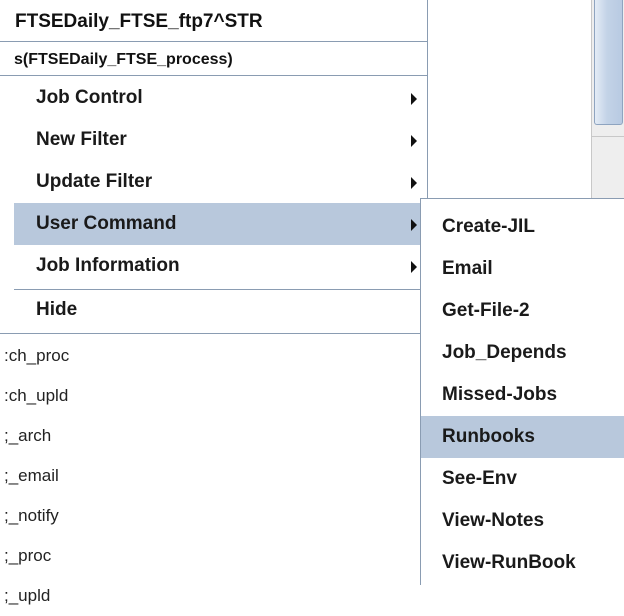 The width and height of the screenshot is (624, 616). I want to click on menu-item-label: Job Information, so click(108, 265).